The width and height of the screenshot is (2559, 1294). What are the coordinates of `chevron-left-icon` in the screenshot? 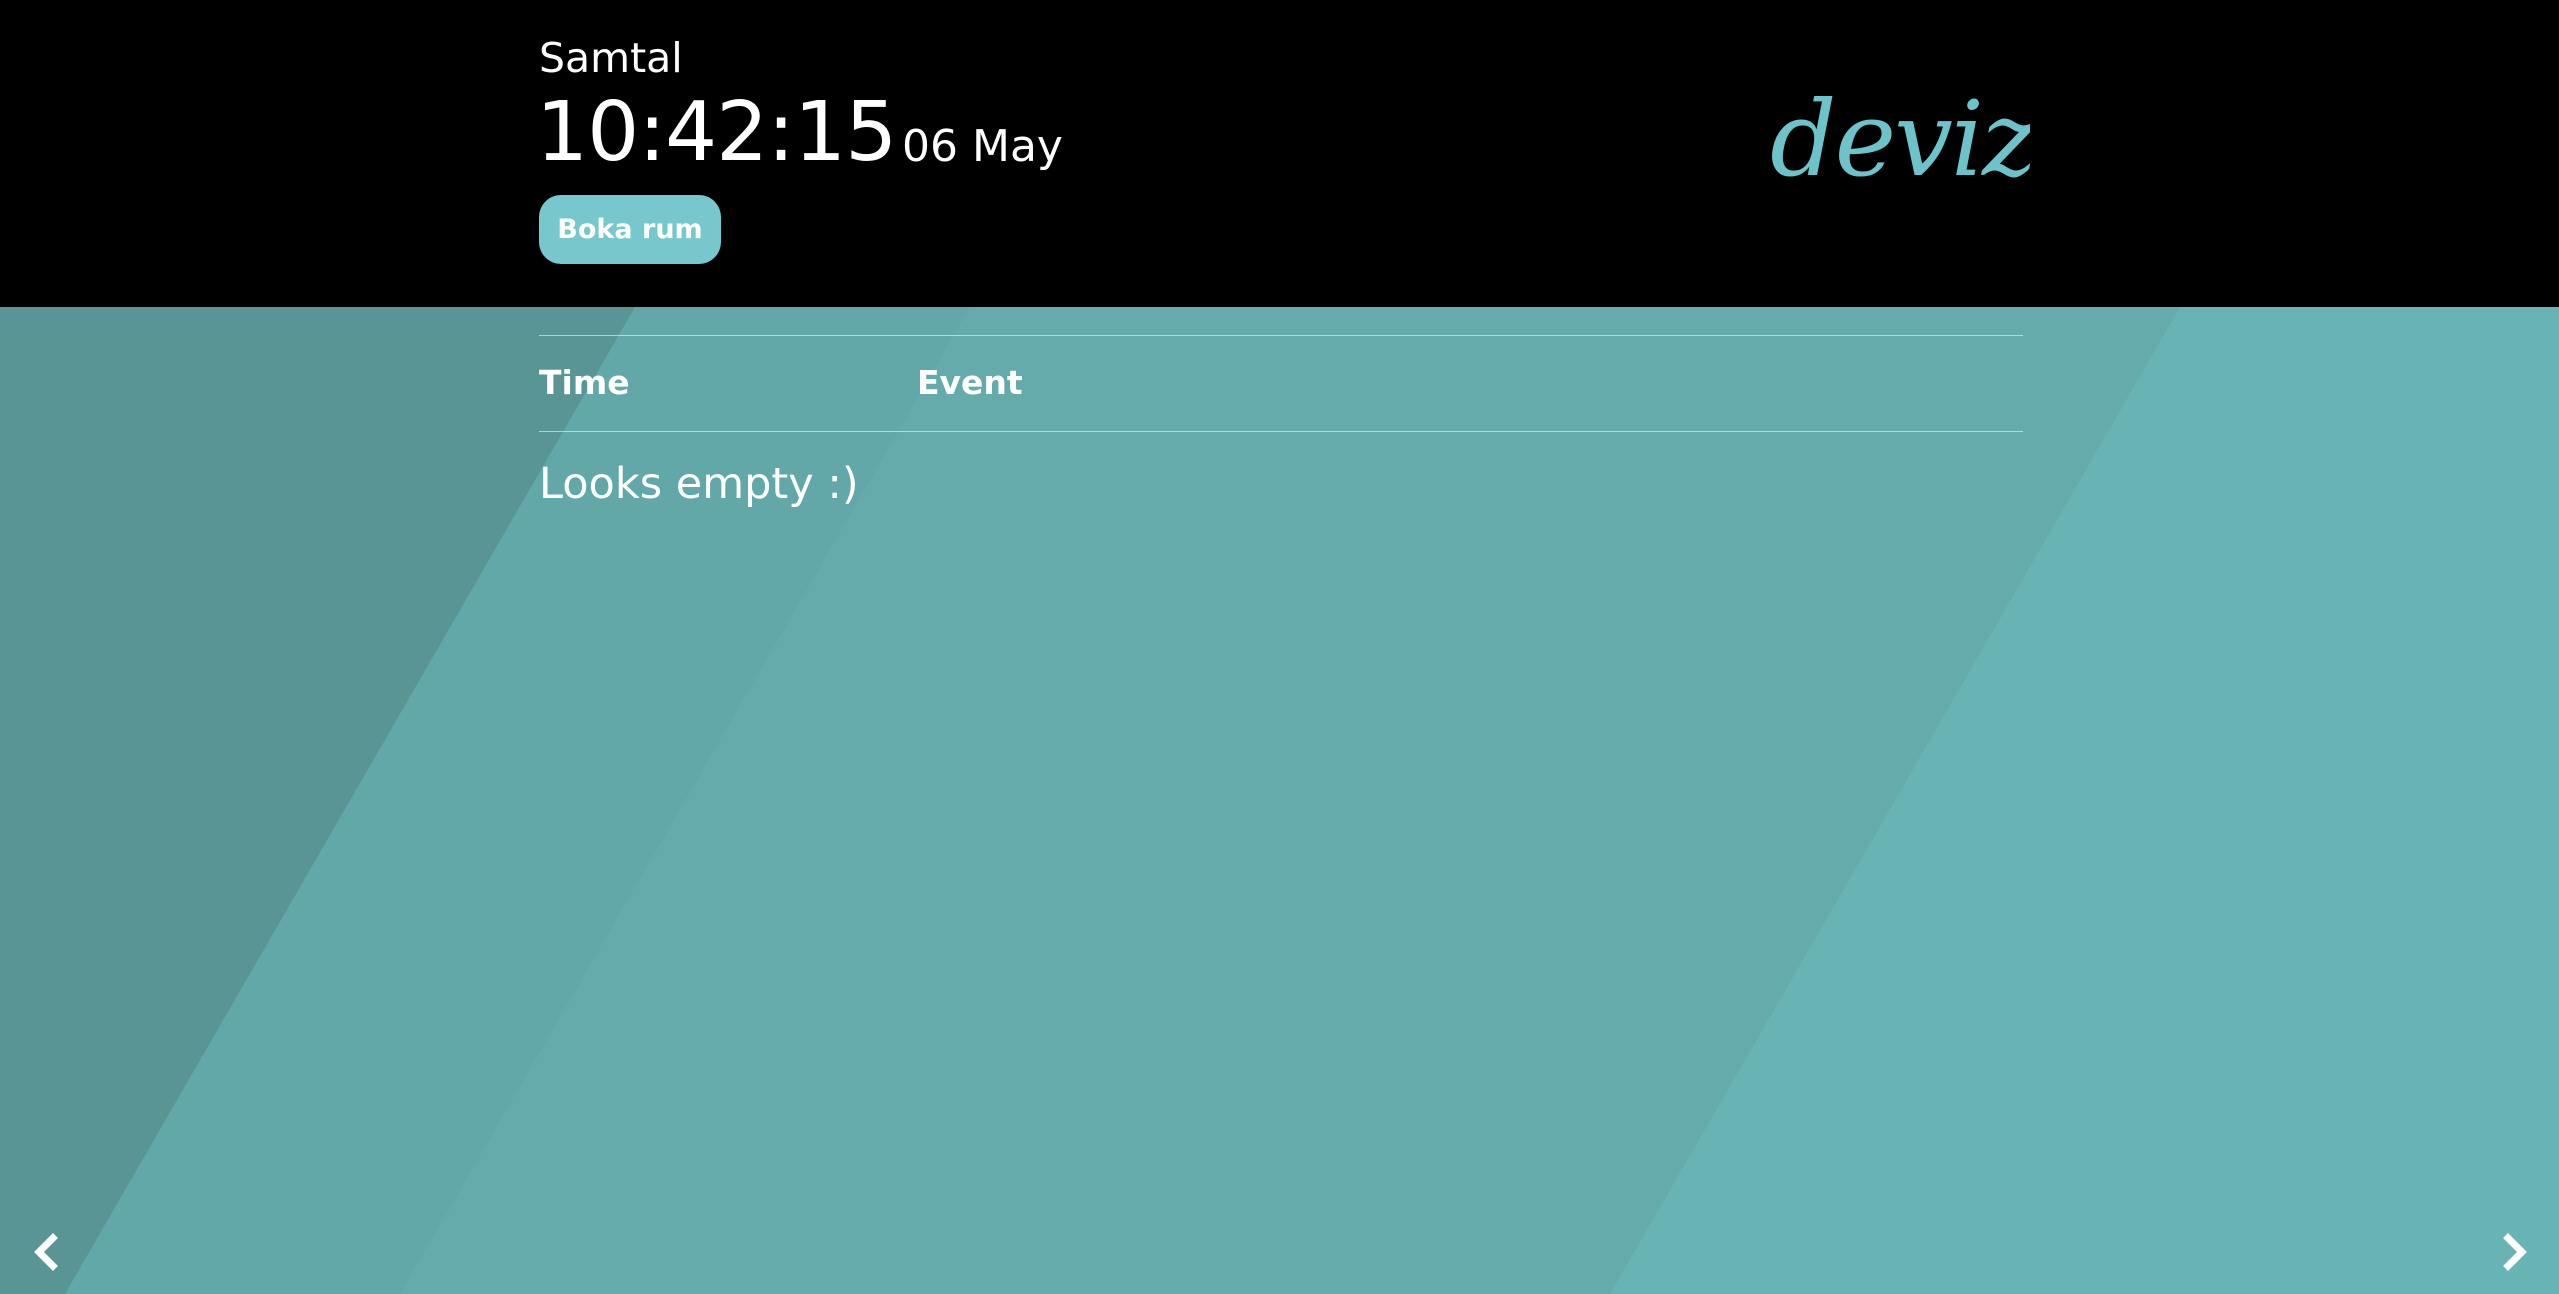 It's located at (46, 1252).